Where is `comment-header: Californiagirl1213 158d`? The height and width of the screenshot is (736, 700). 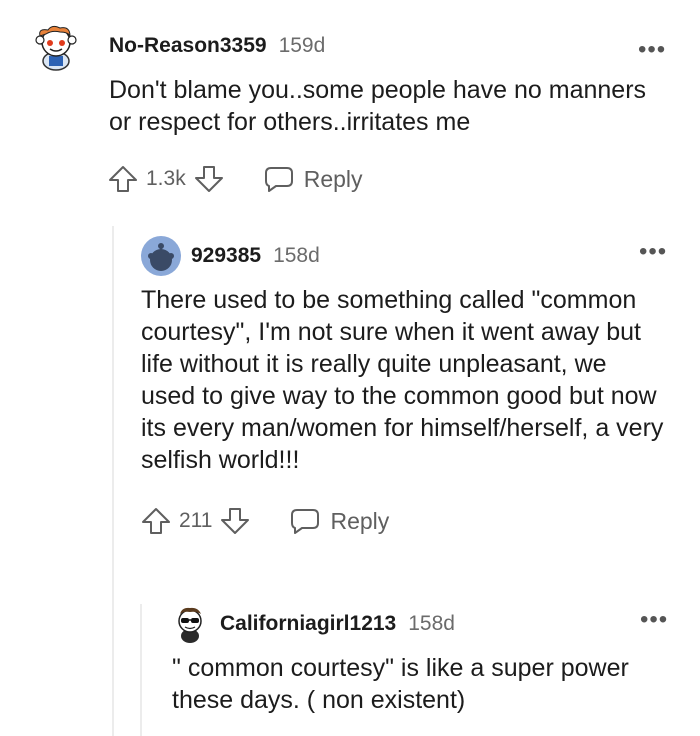
comment-header: Californiagirl1213 158d is located at coordinates (427, 624).